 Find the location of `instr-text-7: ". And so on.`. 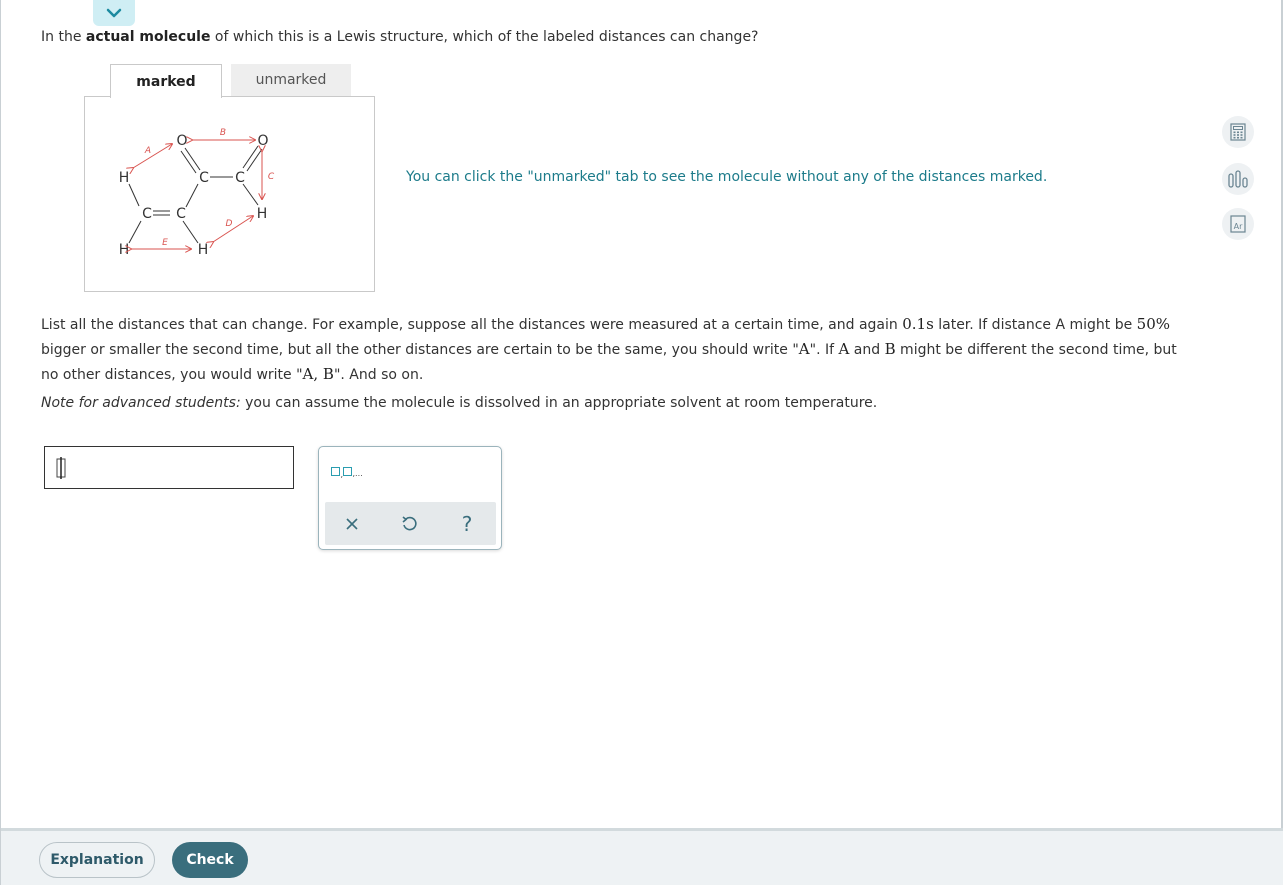

instr-text-7: ". And so on. is located at coordinates (378, 375).